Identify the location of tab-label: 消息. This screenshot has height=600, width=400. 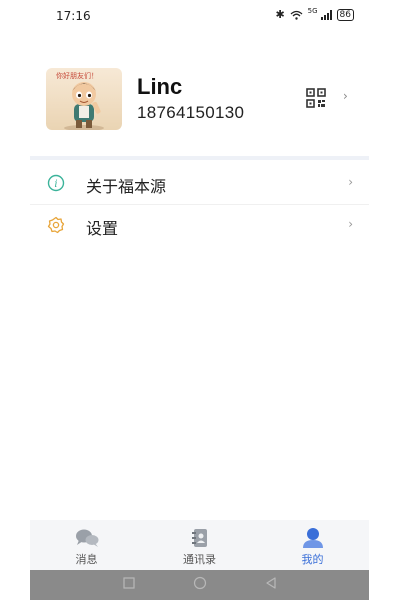
(86, 559).